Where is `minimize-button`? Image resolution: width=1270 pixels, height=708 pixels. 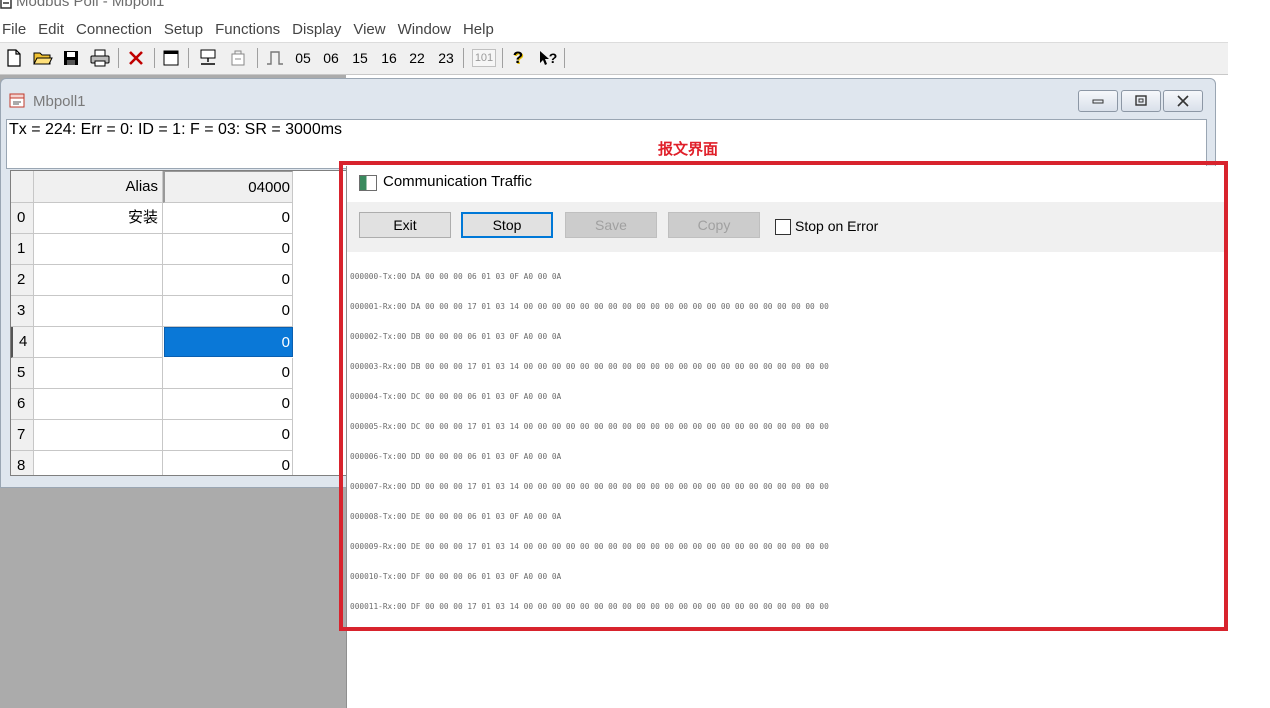 minimize-button is located at coordinates (1098, 101).